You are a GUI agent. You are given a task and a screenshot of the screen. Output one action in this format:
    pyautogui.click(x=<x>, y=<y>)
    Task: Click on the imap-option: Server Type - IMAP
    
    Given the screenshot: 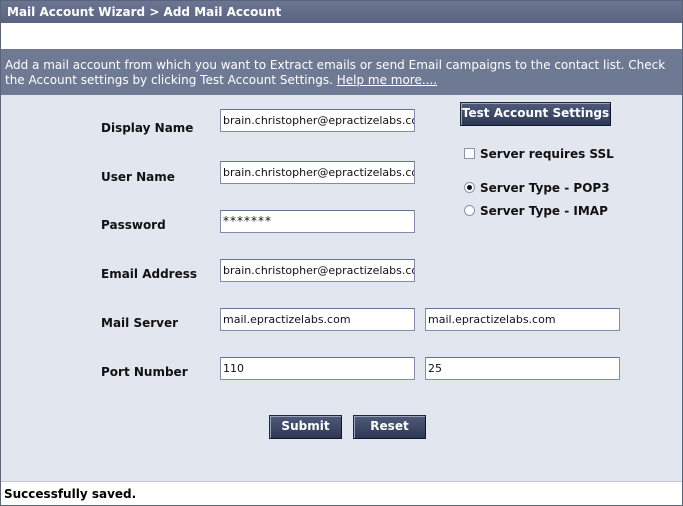 What is the action you would take?
    pyautogui.click(x=536, y=211)
    